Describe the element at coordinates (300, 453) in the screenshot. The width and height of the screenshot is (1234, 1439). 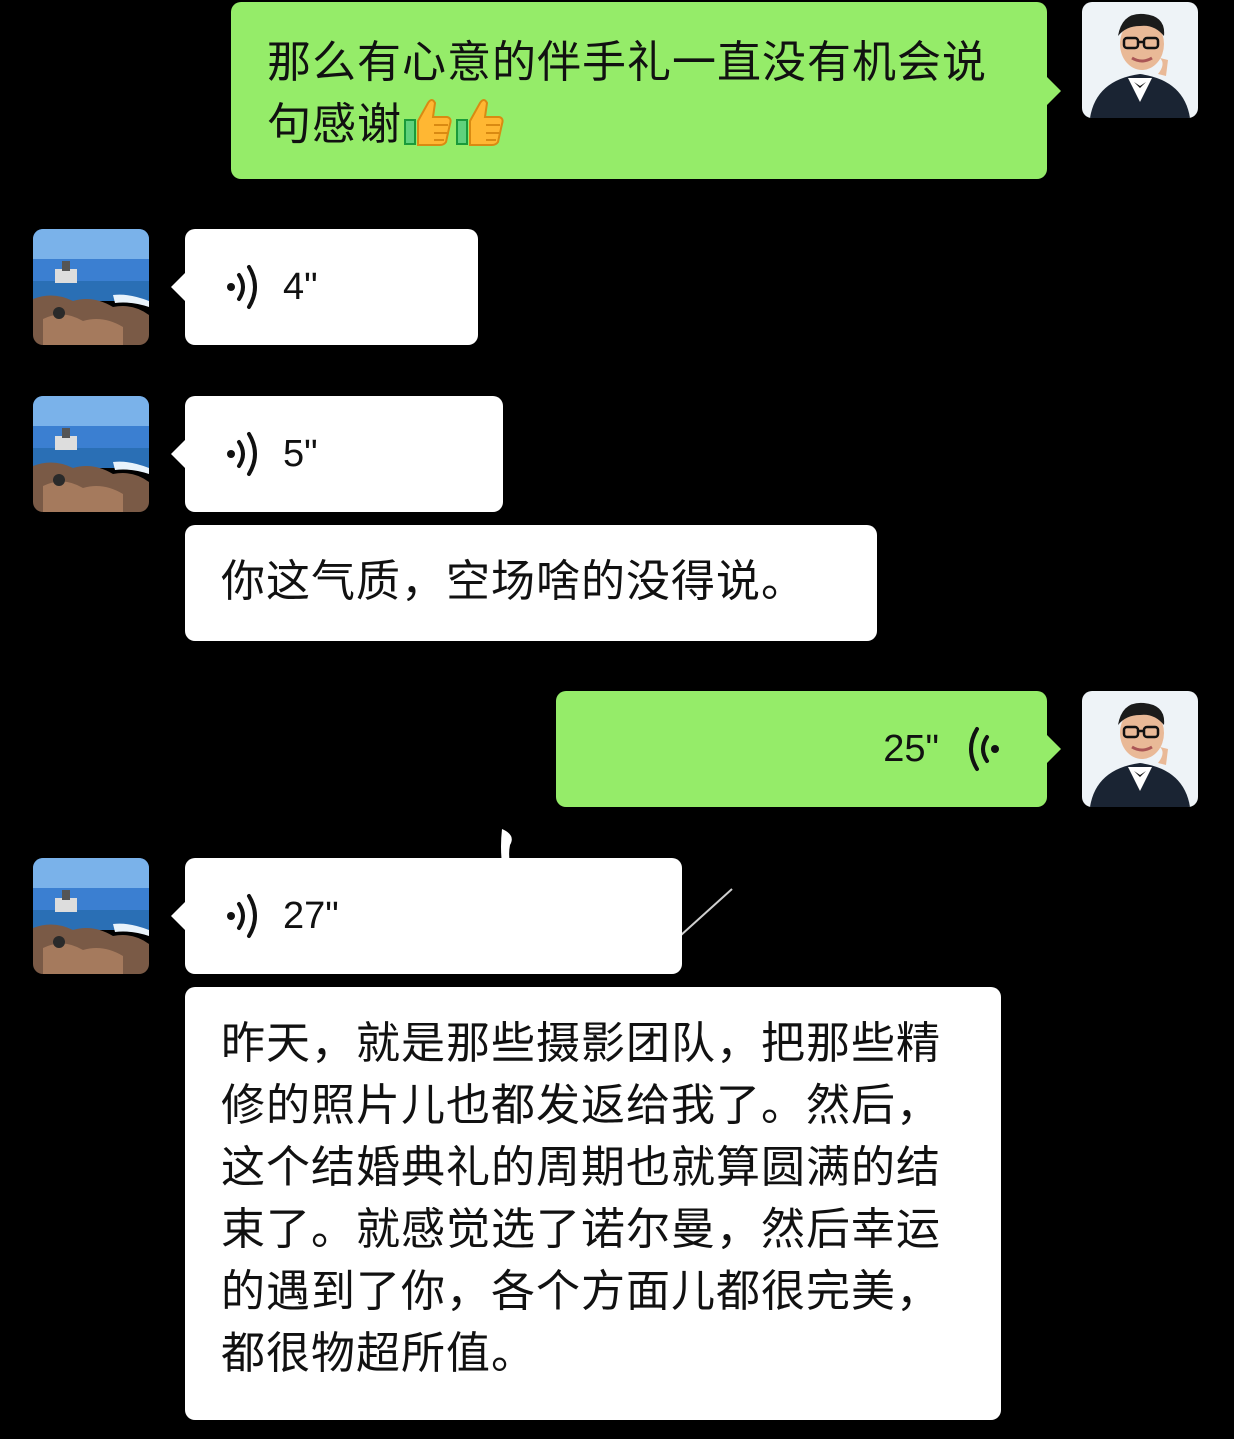
I see `voice-duration: 5"` at that location.